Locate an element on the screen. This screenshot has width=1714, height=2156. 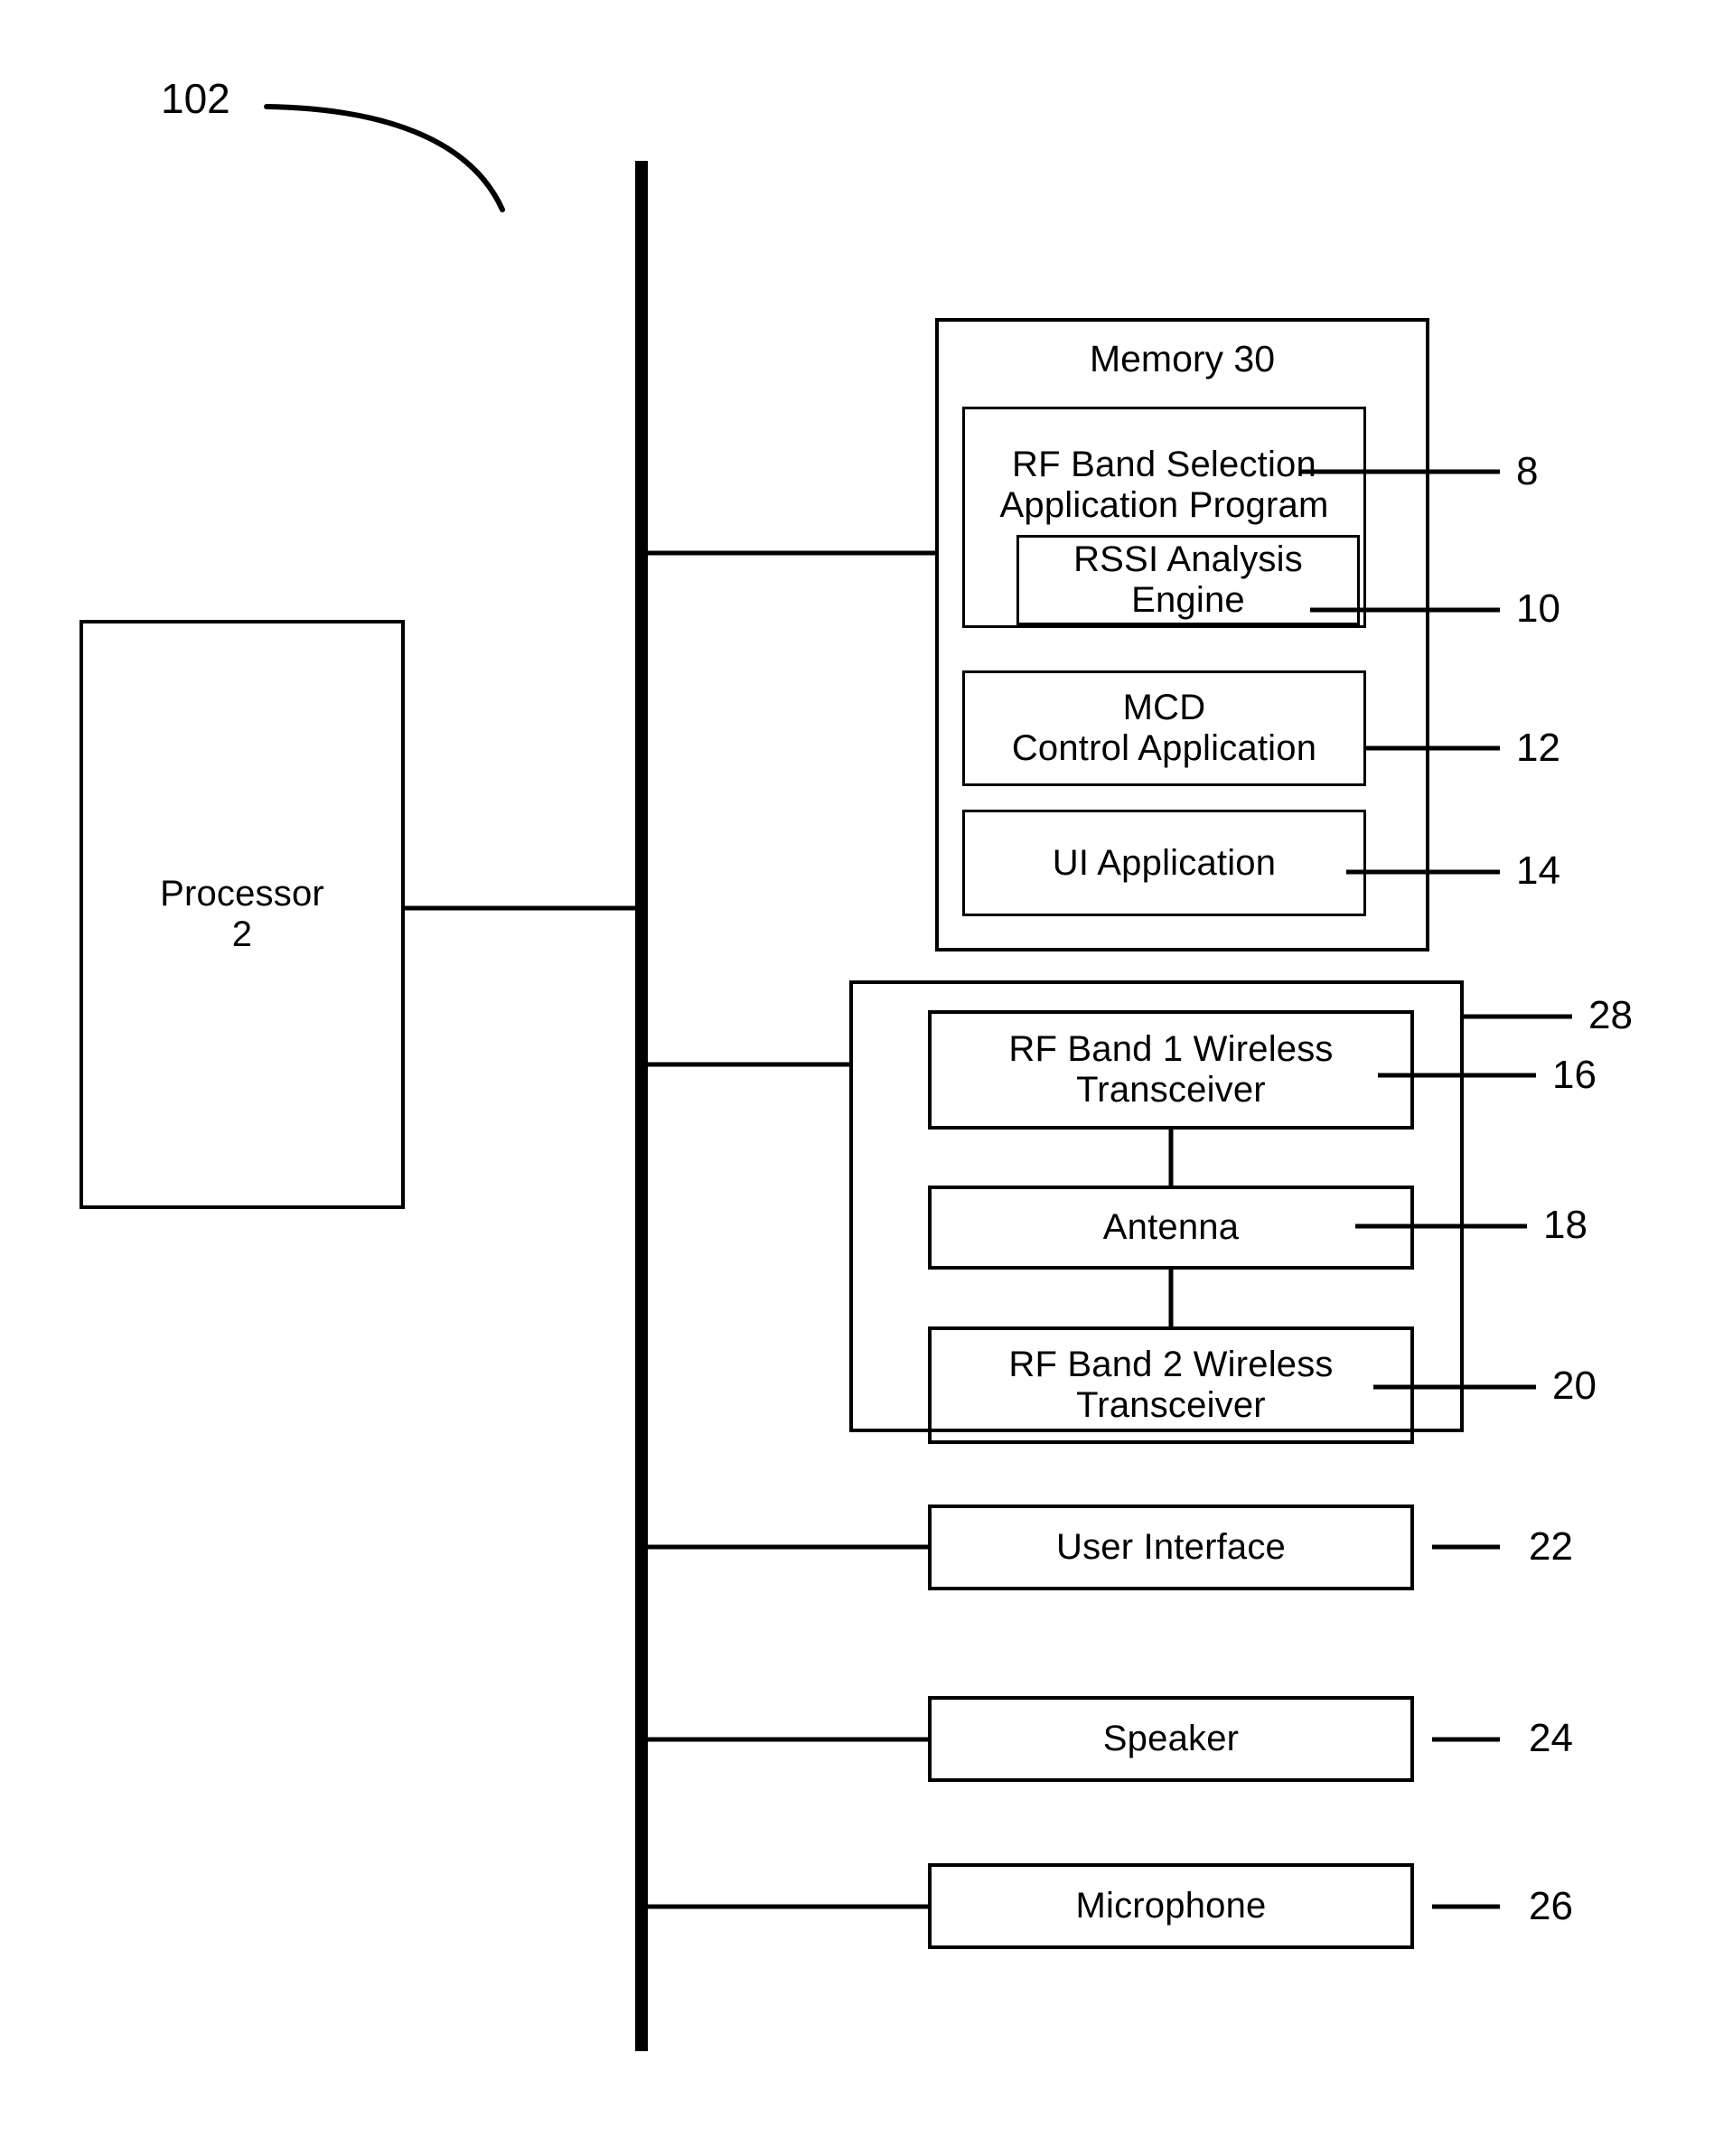
reference-number-16: 16 is located at coordinates (1575, 1075).